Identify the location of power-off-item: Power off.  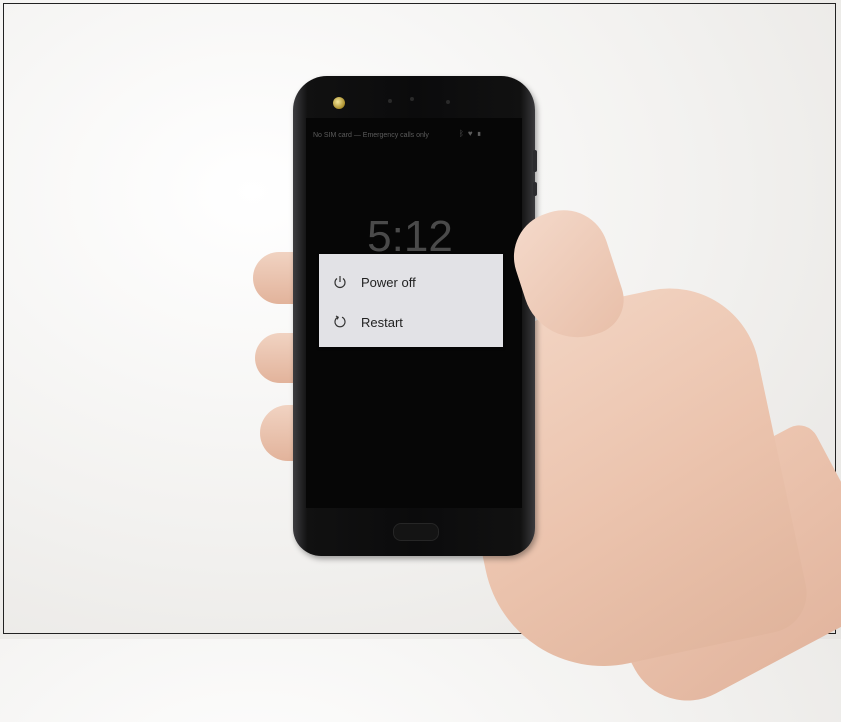
(411, 282).